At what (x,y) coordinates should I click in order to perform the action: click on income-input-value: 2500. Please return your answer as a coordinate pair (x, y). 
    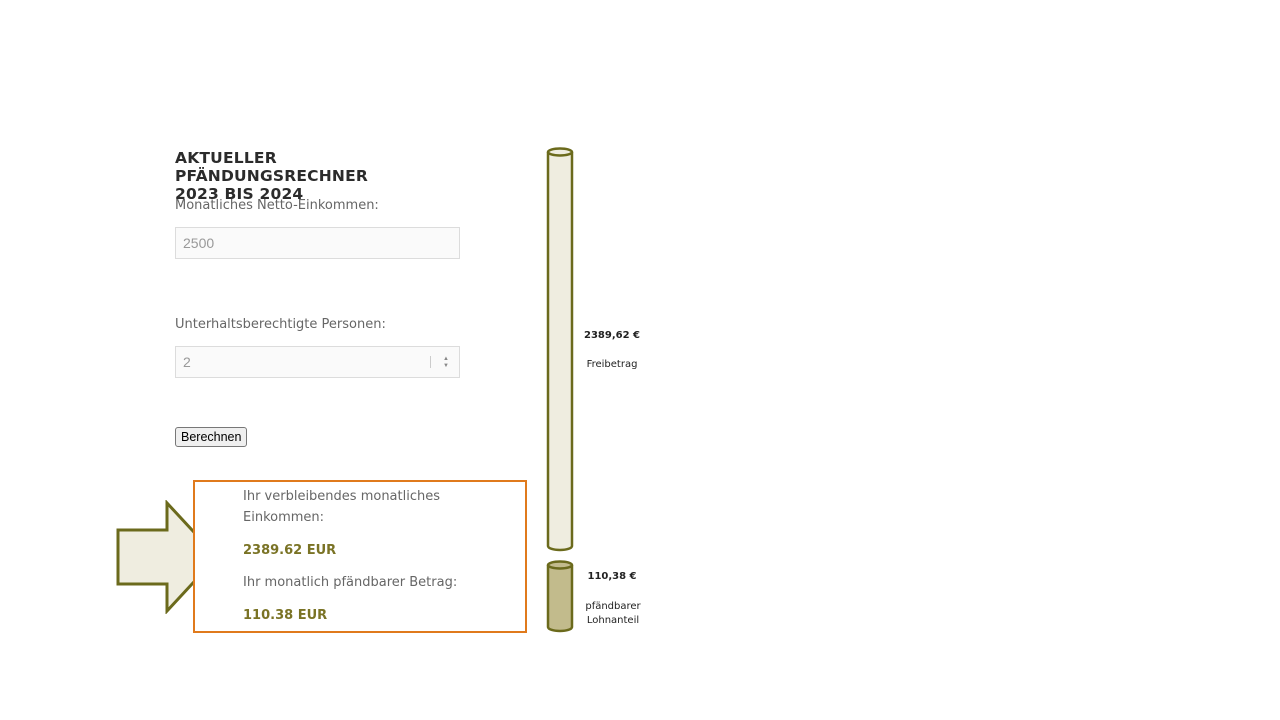
    Looking at the image, I should click on (199, 243).